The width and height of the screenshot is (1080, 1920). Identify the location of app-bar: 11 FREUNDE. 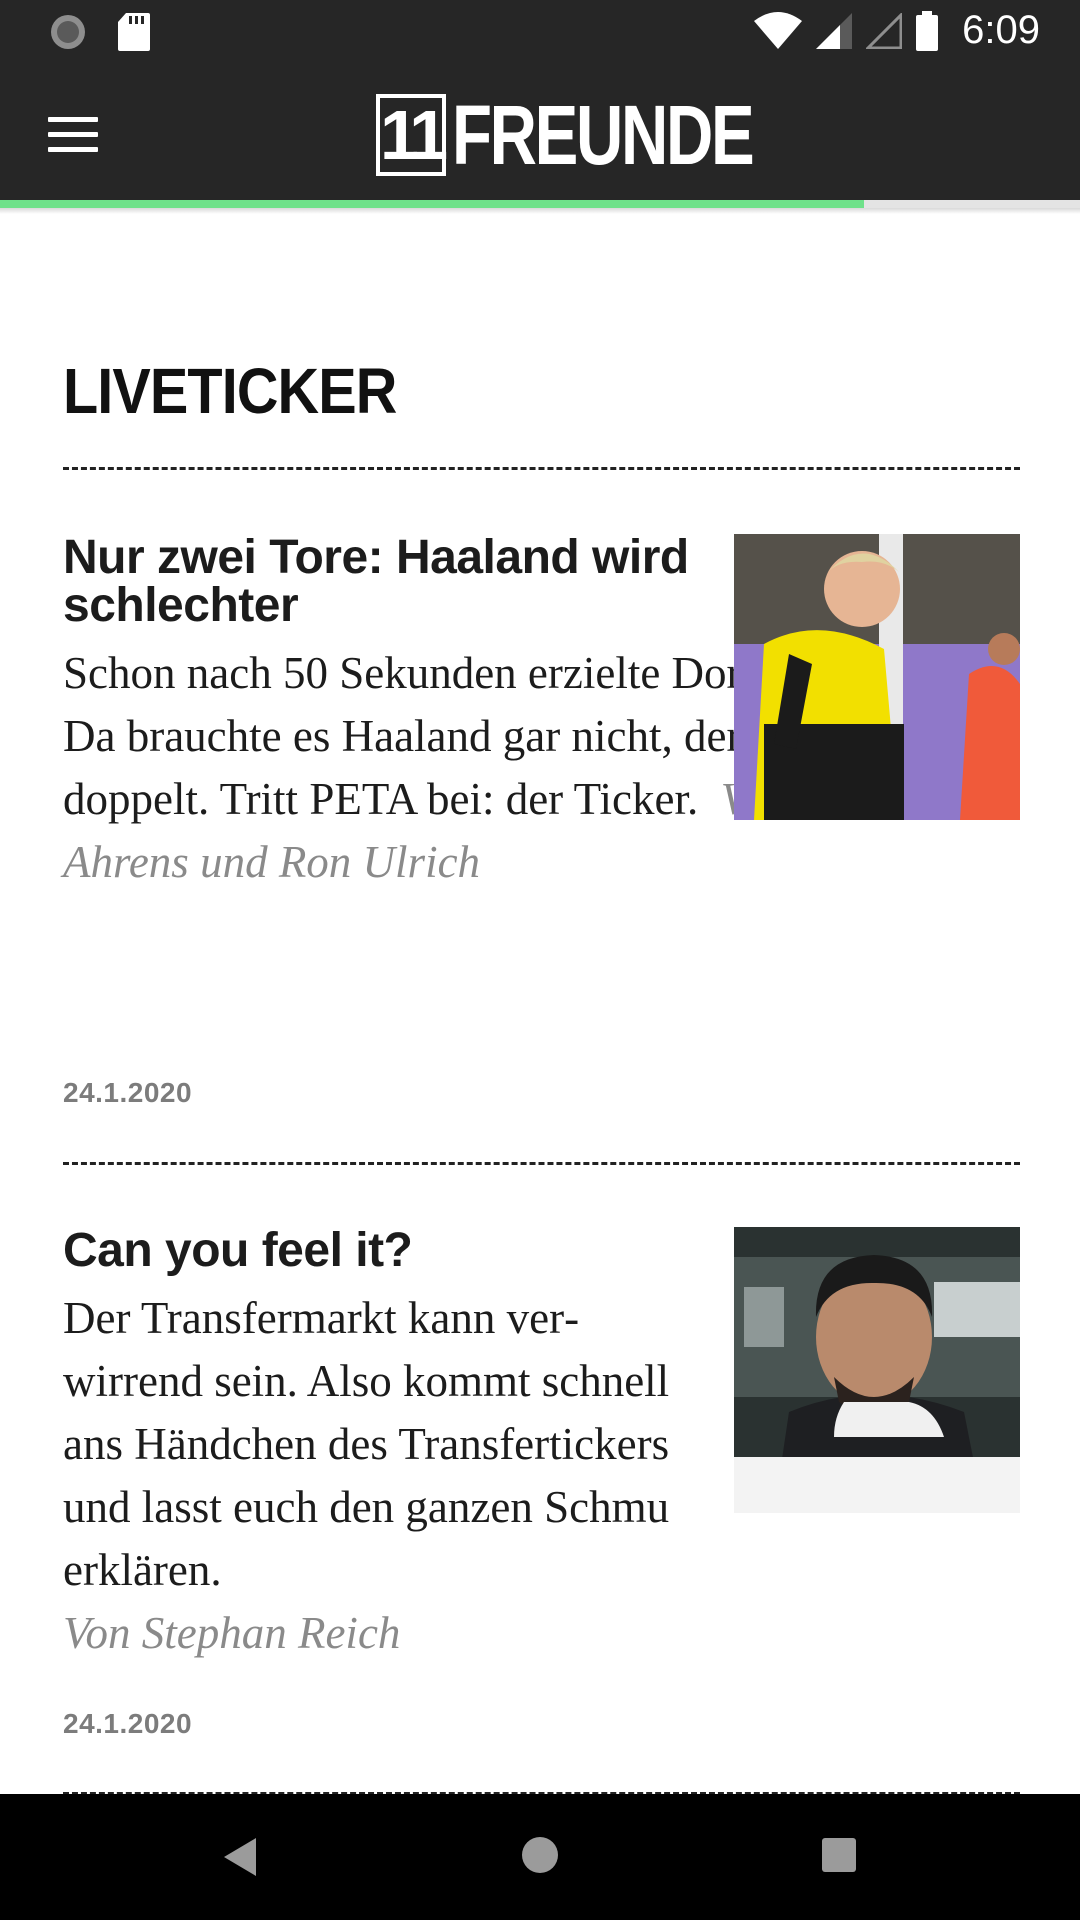
(540, 131).